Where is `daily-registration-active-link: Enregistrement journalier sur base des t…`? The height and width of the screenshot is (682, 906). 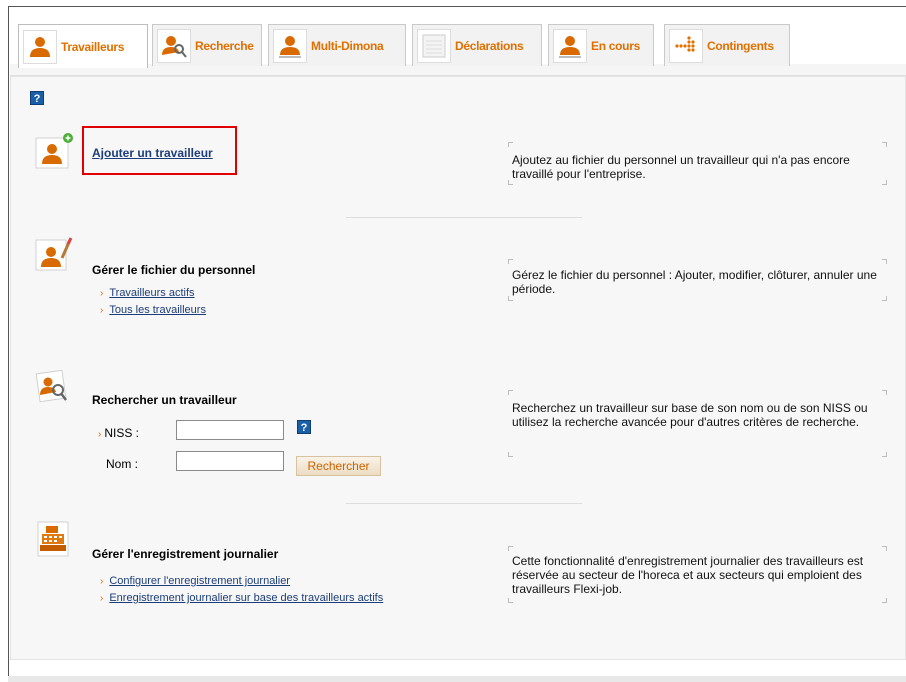 daily-registration-active-link: Enregistrement journalier sur base des t… is located at coordinates (246, 598).